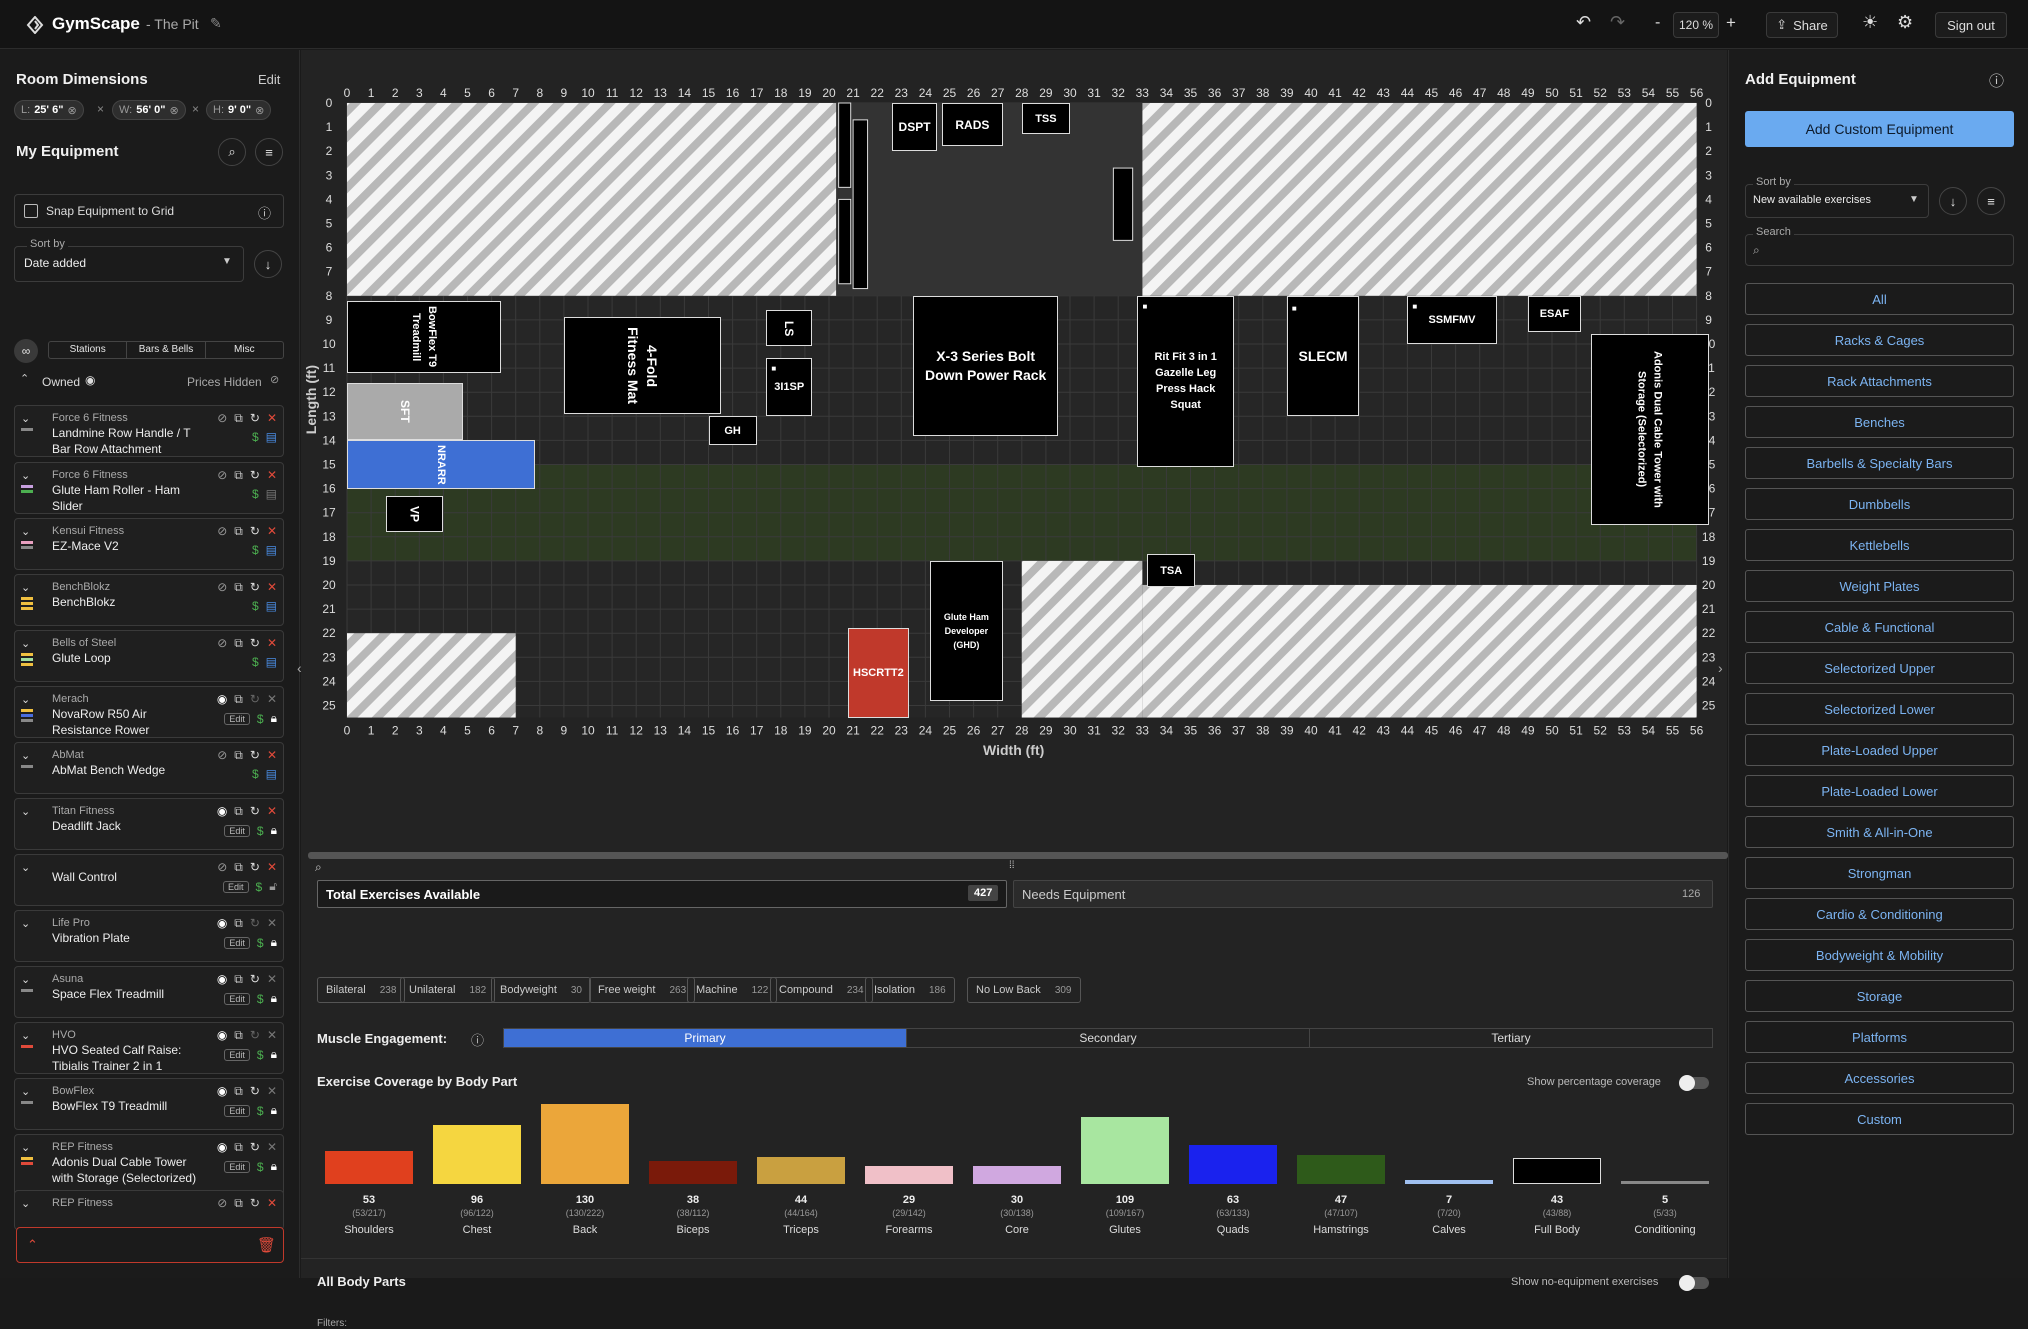 The height and width of the screenshot is (1329, 2028). I want to click on equipment-block: RADS, so click(972, 125).